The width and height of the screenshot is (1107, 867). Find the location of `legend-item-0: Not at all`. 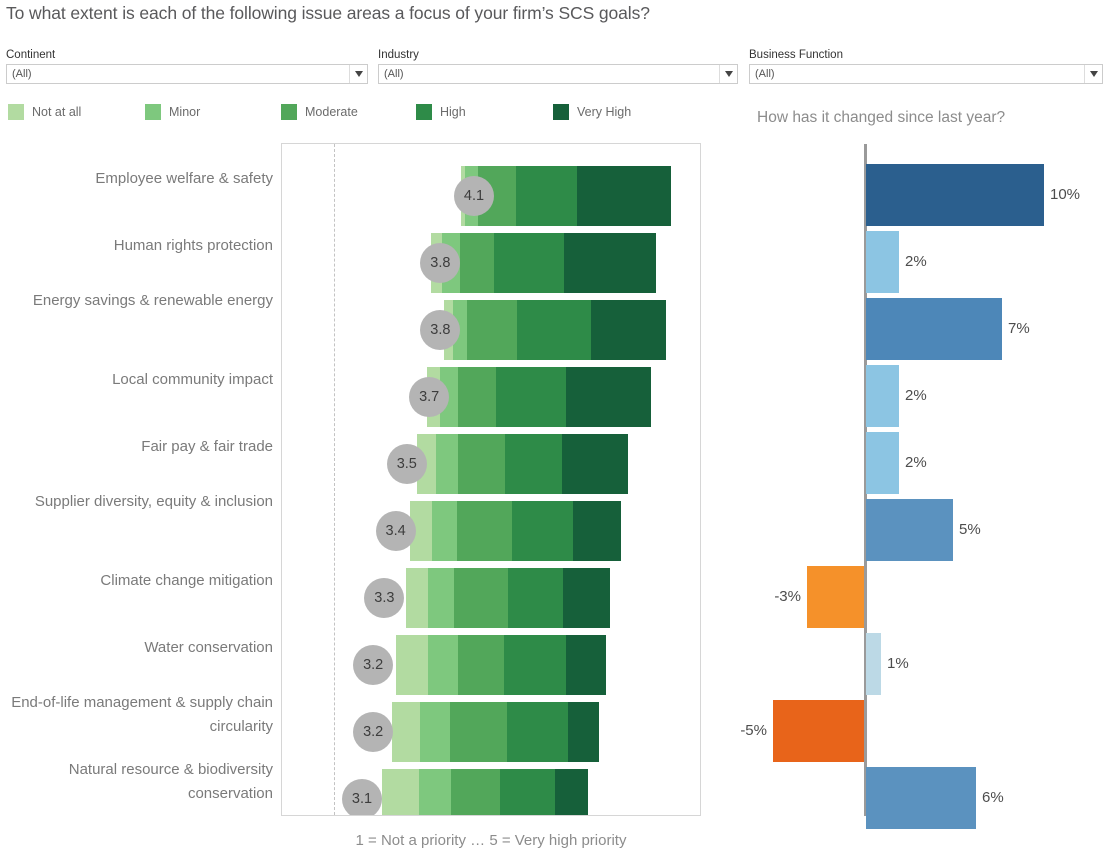

legend-item-0: Not at all is located at coordinates (44, 112).